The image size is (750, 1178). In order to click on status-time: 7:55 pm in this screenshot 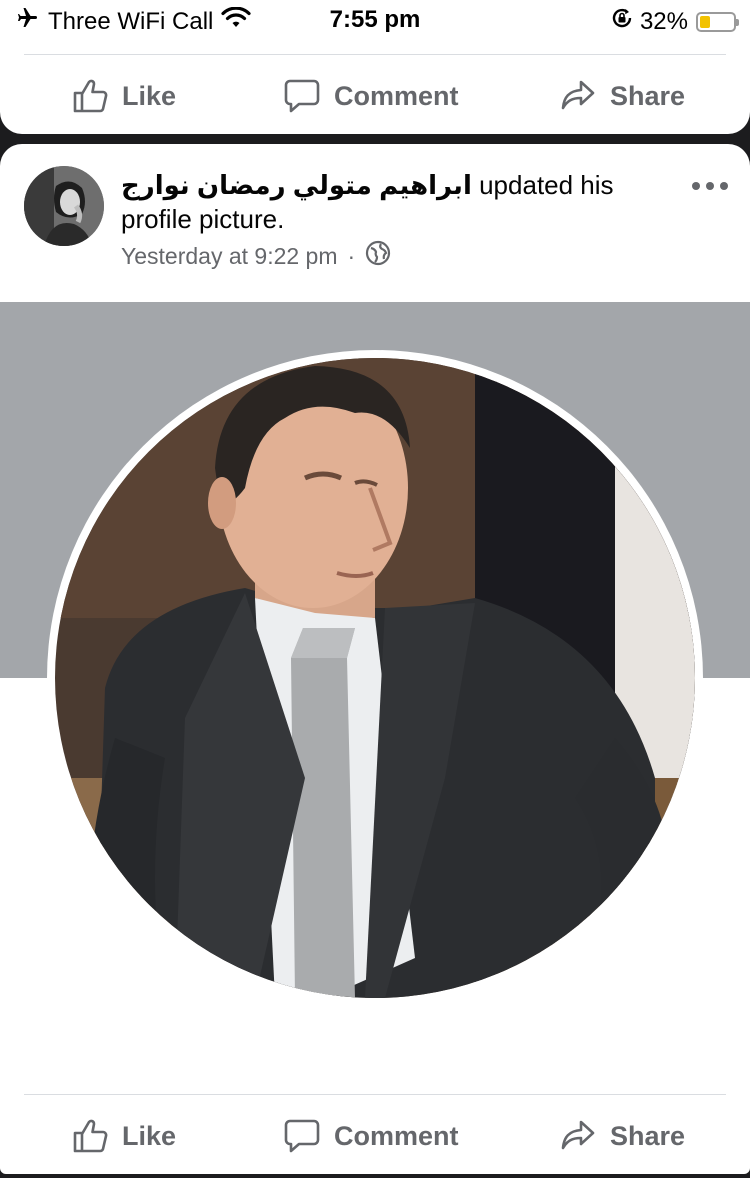, I will do `click(375, 19)`.